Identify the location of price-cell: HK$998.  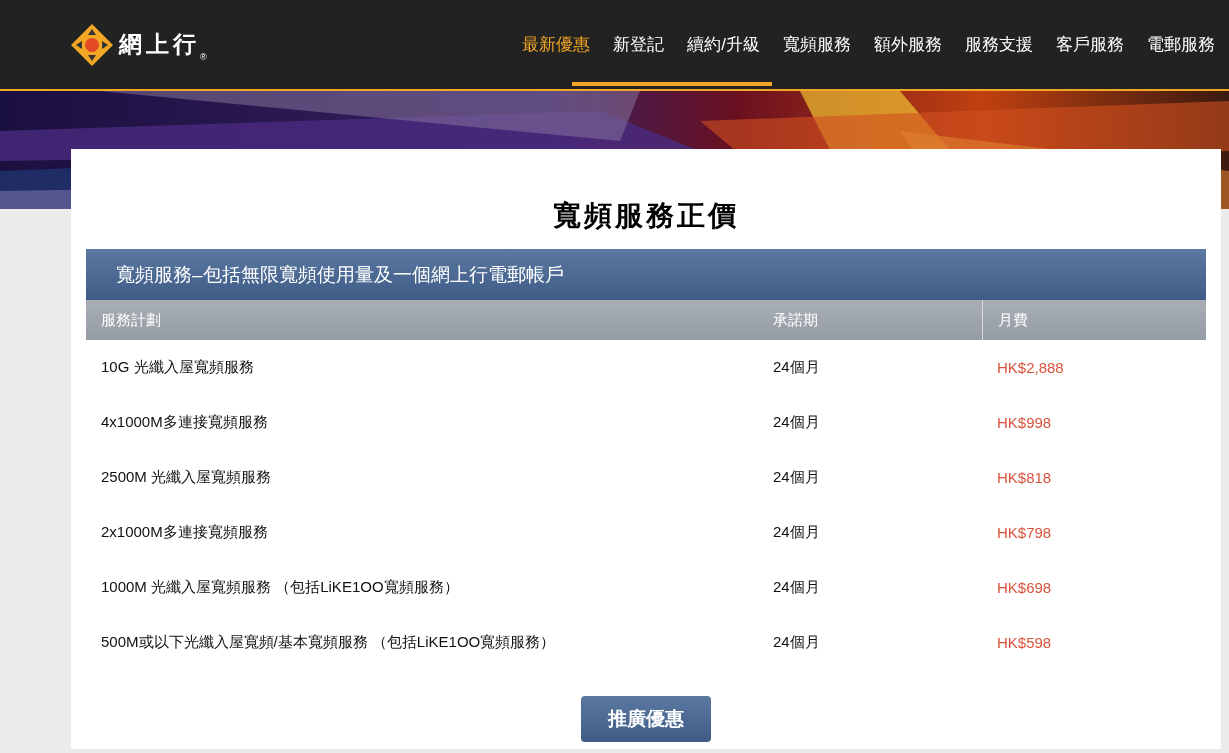
(1024, 422).